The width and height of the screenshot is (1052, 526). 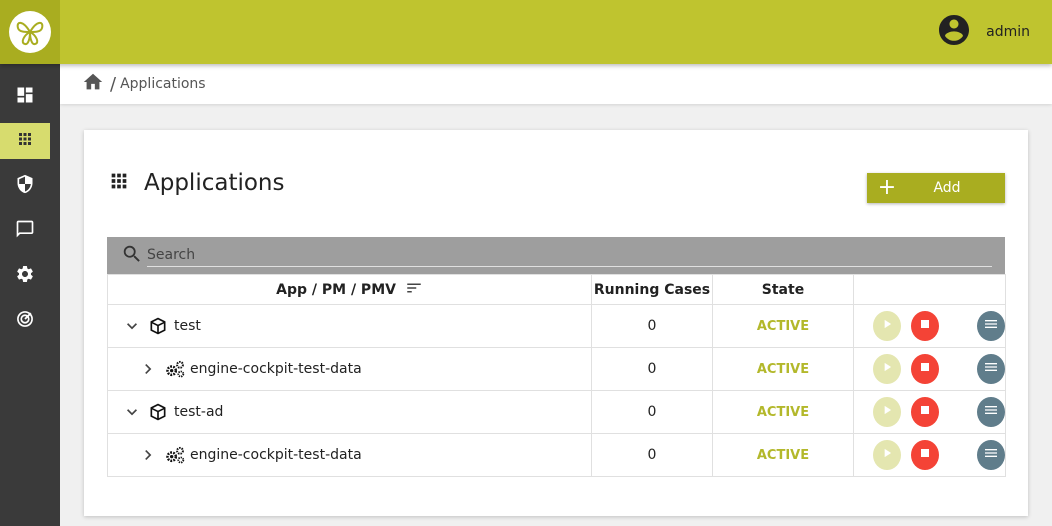 I want to click on sidebar-item-applications, so click(x=25, y=141).